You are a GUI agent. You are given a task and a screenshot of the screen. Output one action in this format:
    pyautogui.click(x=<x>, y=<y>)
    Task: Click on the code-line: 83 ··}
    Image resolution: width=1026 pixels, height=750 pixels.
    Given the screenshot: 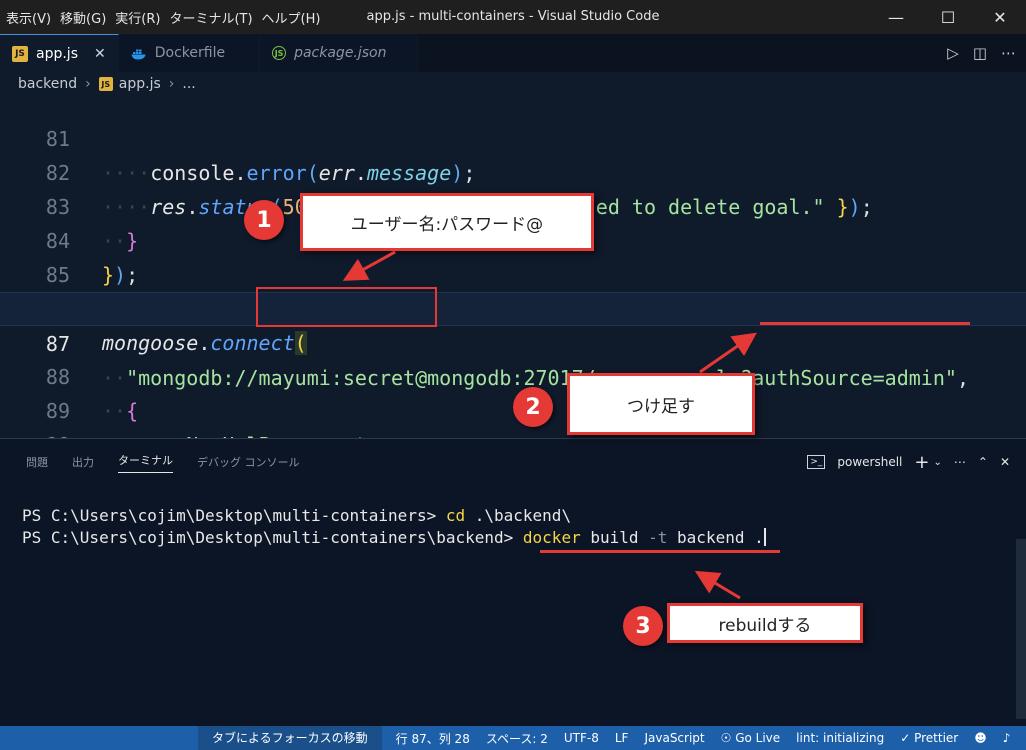 What is the action you would take?
    pyautogui.click(x=513, y=204)
    